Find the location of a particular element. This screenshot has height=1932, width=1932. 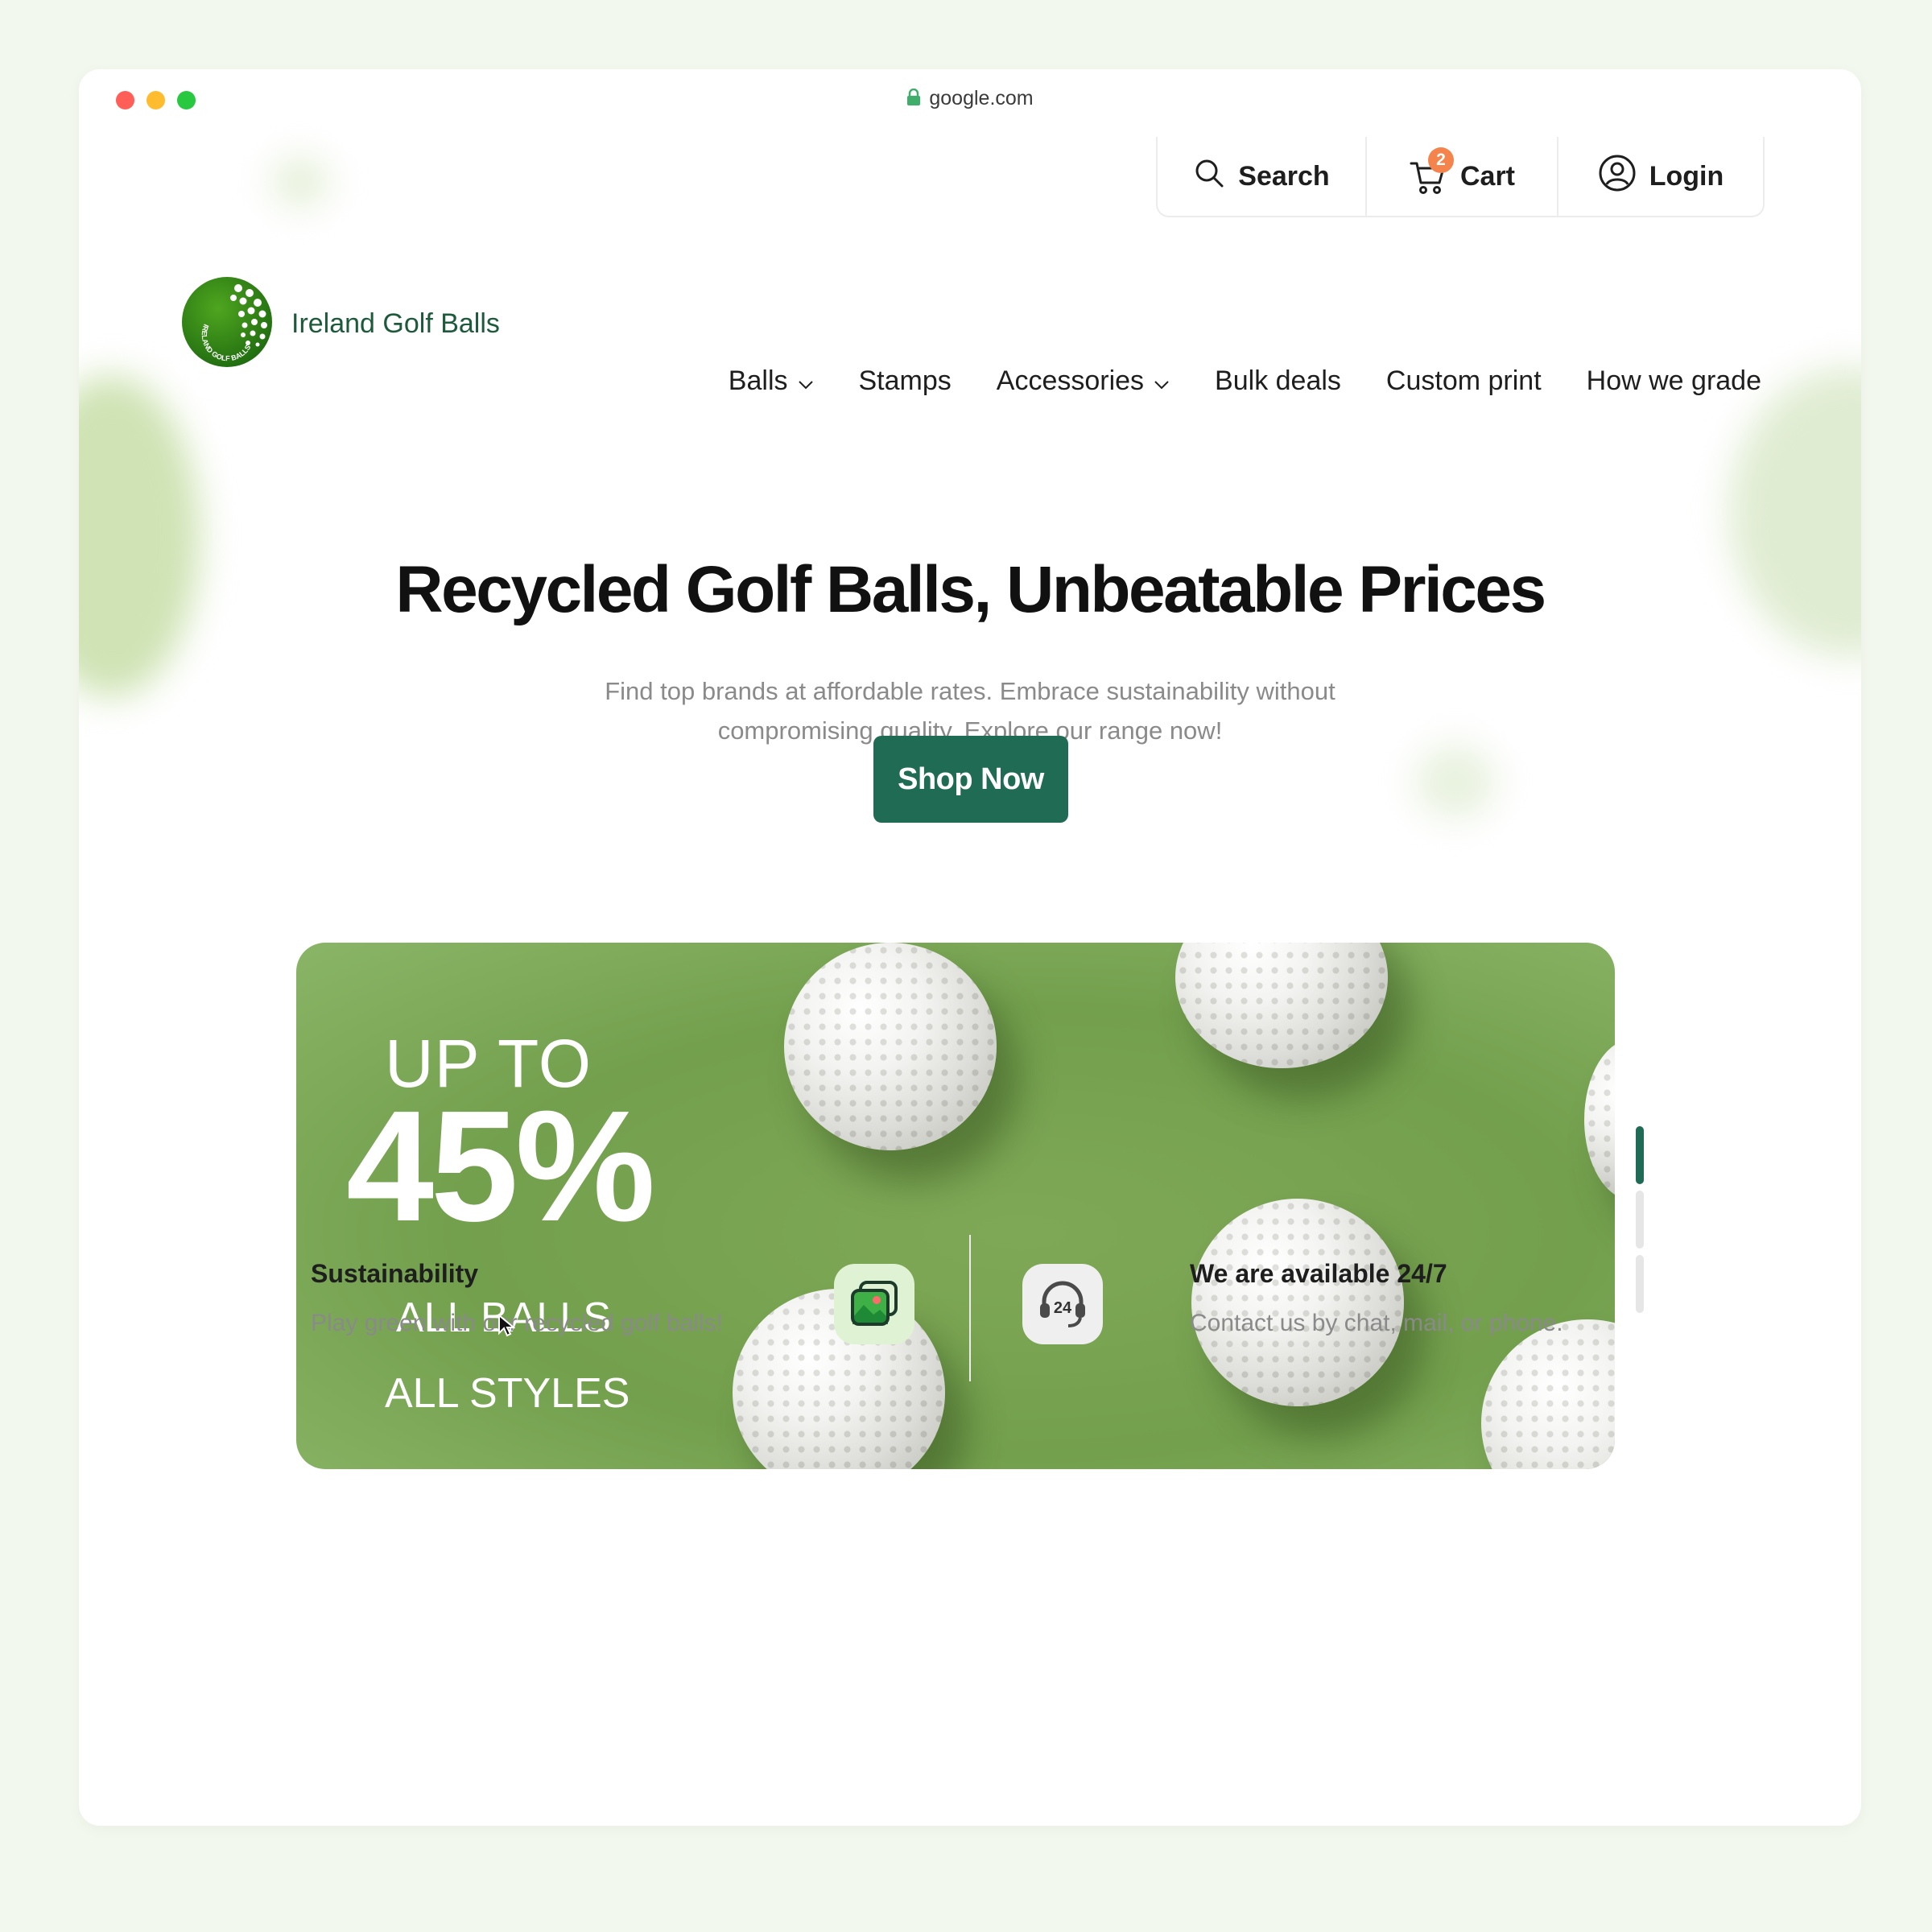

nav-label: Stamps is located at coordinates (905, 380).